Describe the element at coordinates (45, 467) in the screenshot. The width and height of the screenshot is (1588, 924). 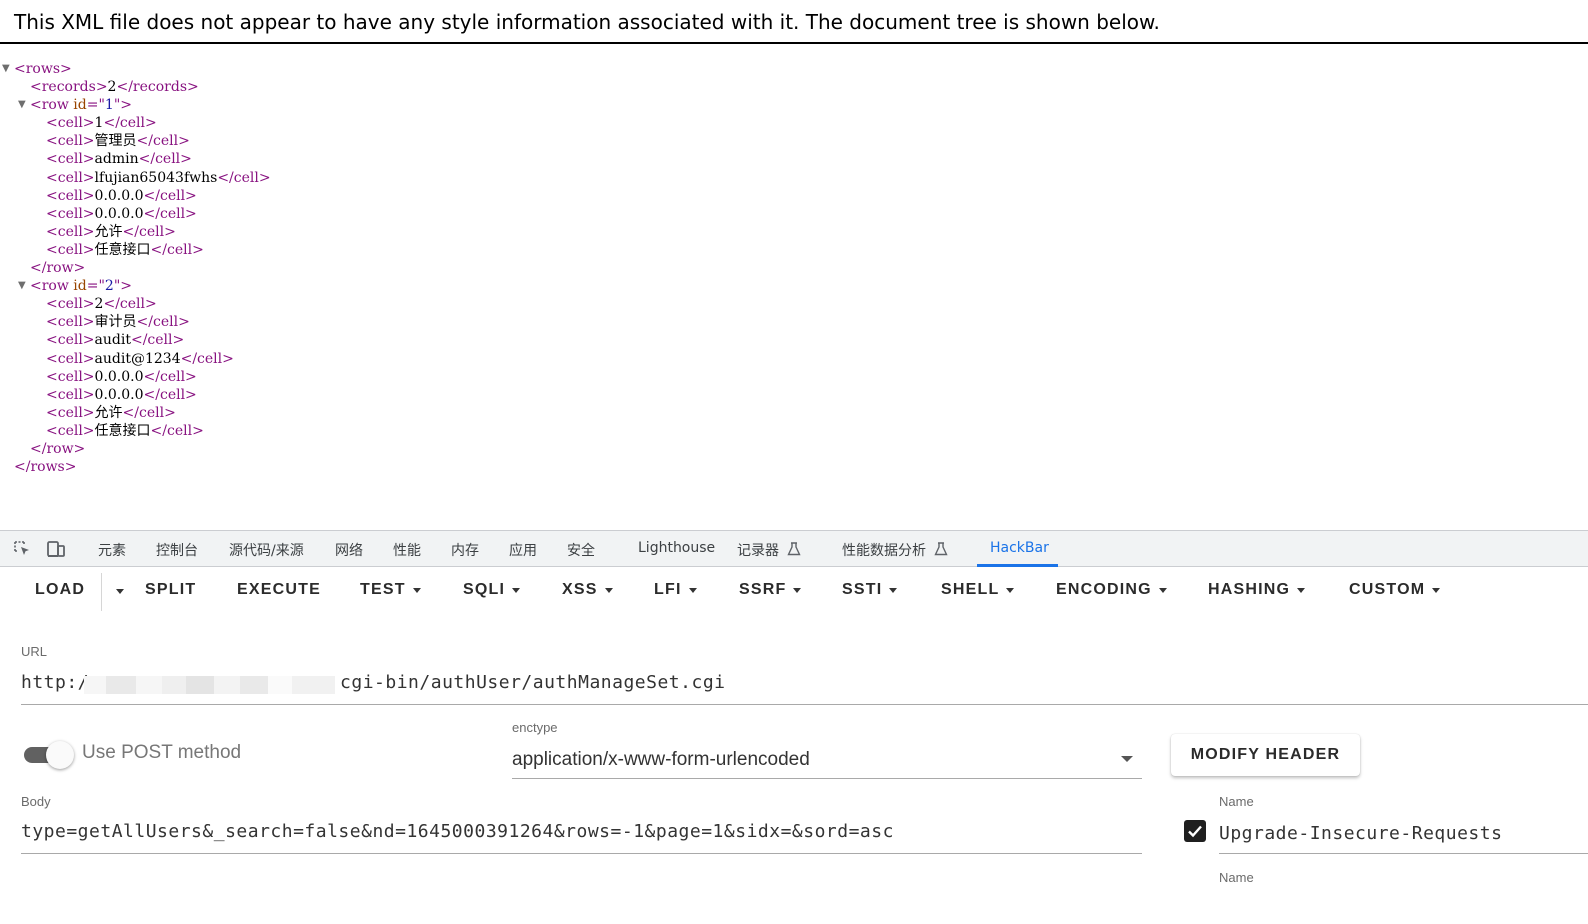
I see `rows-close-tag: </rows>` at that location.